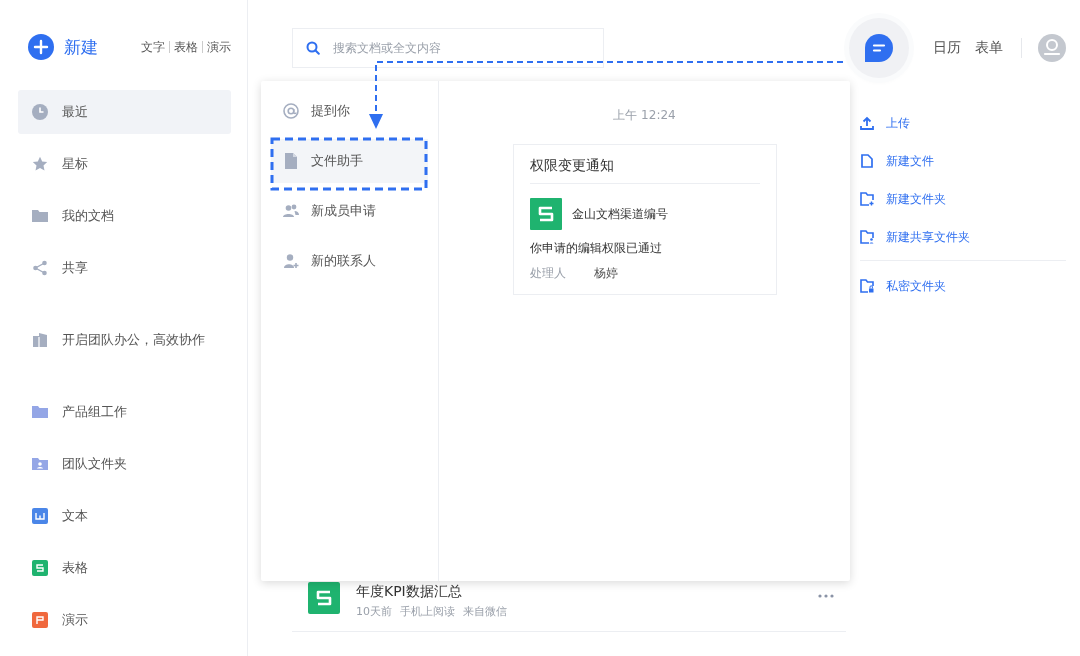 This screenshot has height=656, width=1080. Describe the element at coordinates (963, 123) in the screenshot. I see `action-link: 上传` at that location.